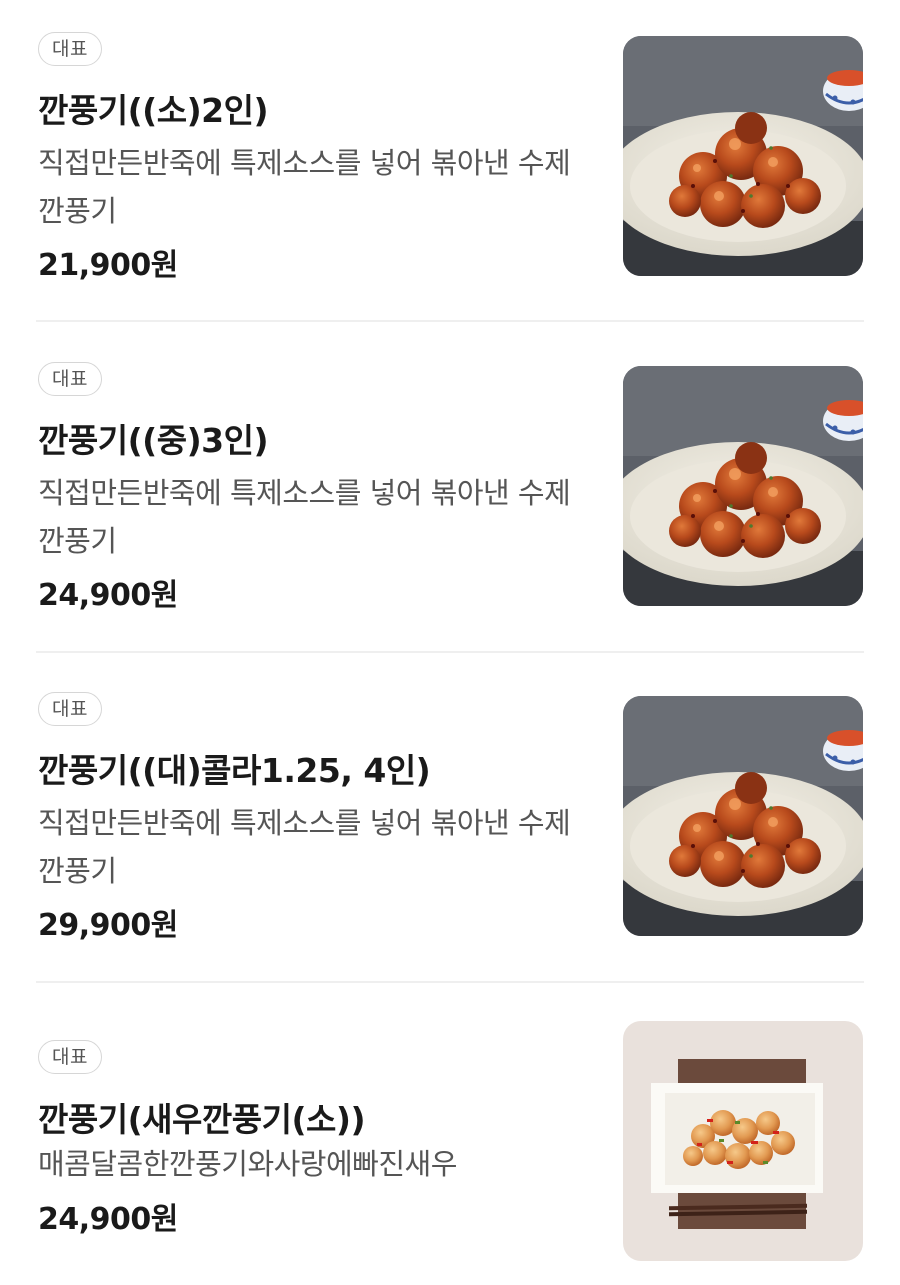 The image size is (900, 1285). I want to click on menu-item-name: 깐풍기(새우깐풍기(소)), so click(202, 1119).